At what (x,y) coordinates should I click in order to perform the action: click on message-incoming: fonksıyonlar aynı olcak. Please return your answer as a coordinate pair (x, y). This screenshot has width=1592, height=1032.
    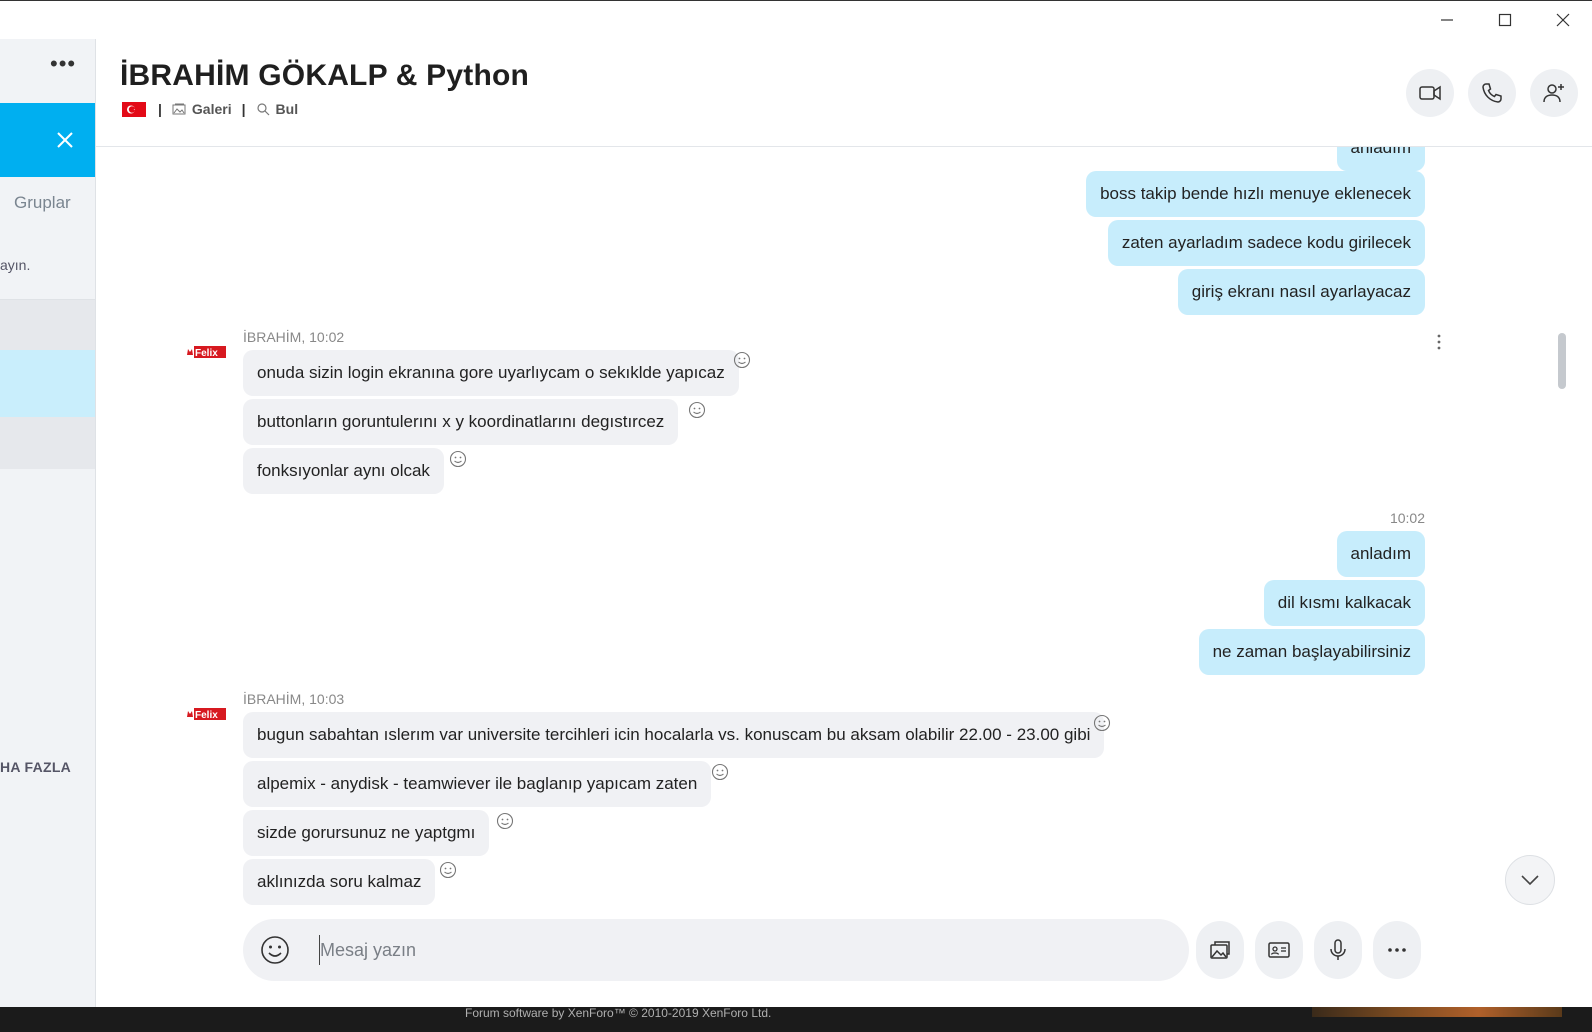
    Looking at the image, I should click on (343, 471).